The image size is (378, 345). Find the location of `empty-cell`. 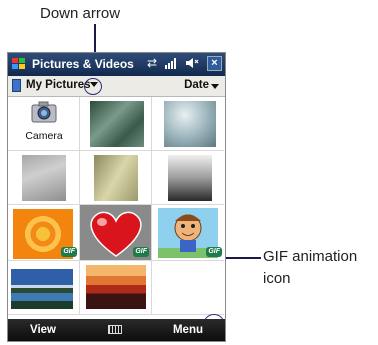

empty-cell is located at coordinates (188, 288).